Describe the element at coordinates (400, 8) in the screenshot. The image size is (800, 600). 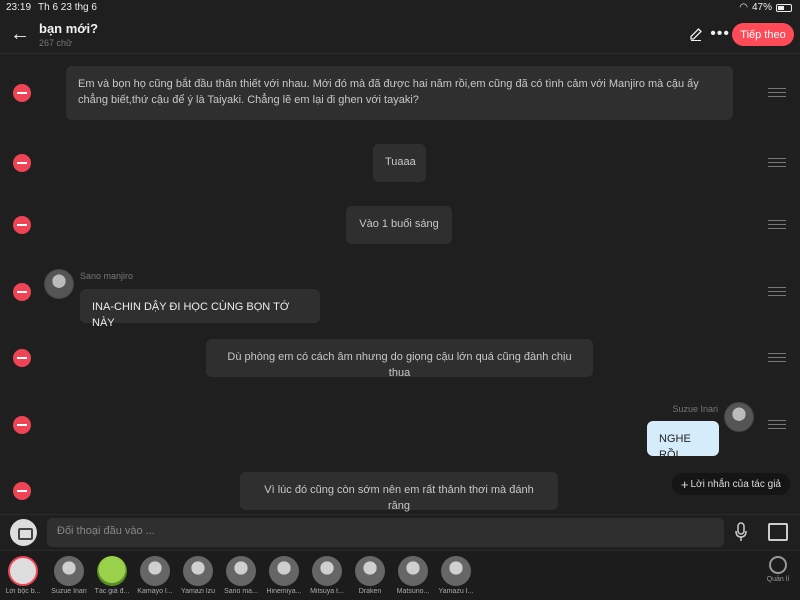
I see `status-bar: 23:19 Th 6 23 thg 6 ◠ 47%` at that location.